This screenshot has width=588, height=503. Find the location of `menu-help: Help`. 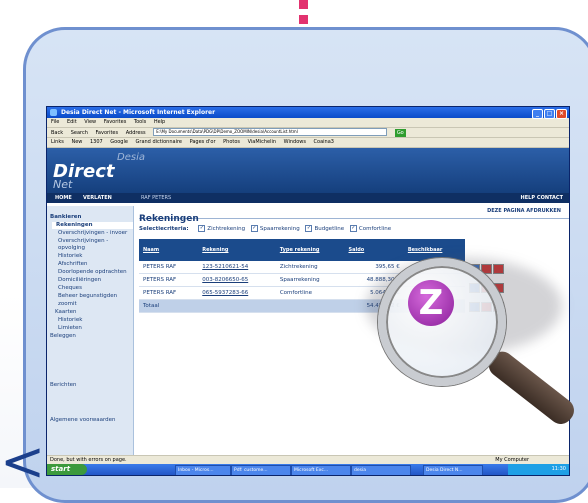

menu-help: Help is located at coordinates (159, 122).